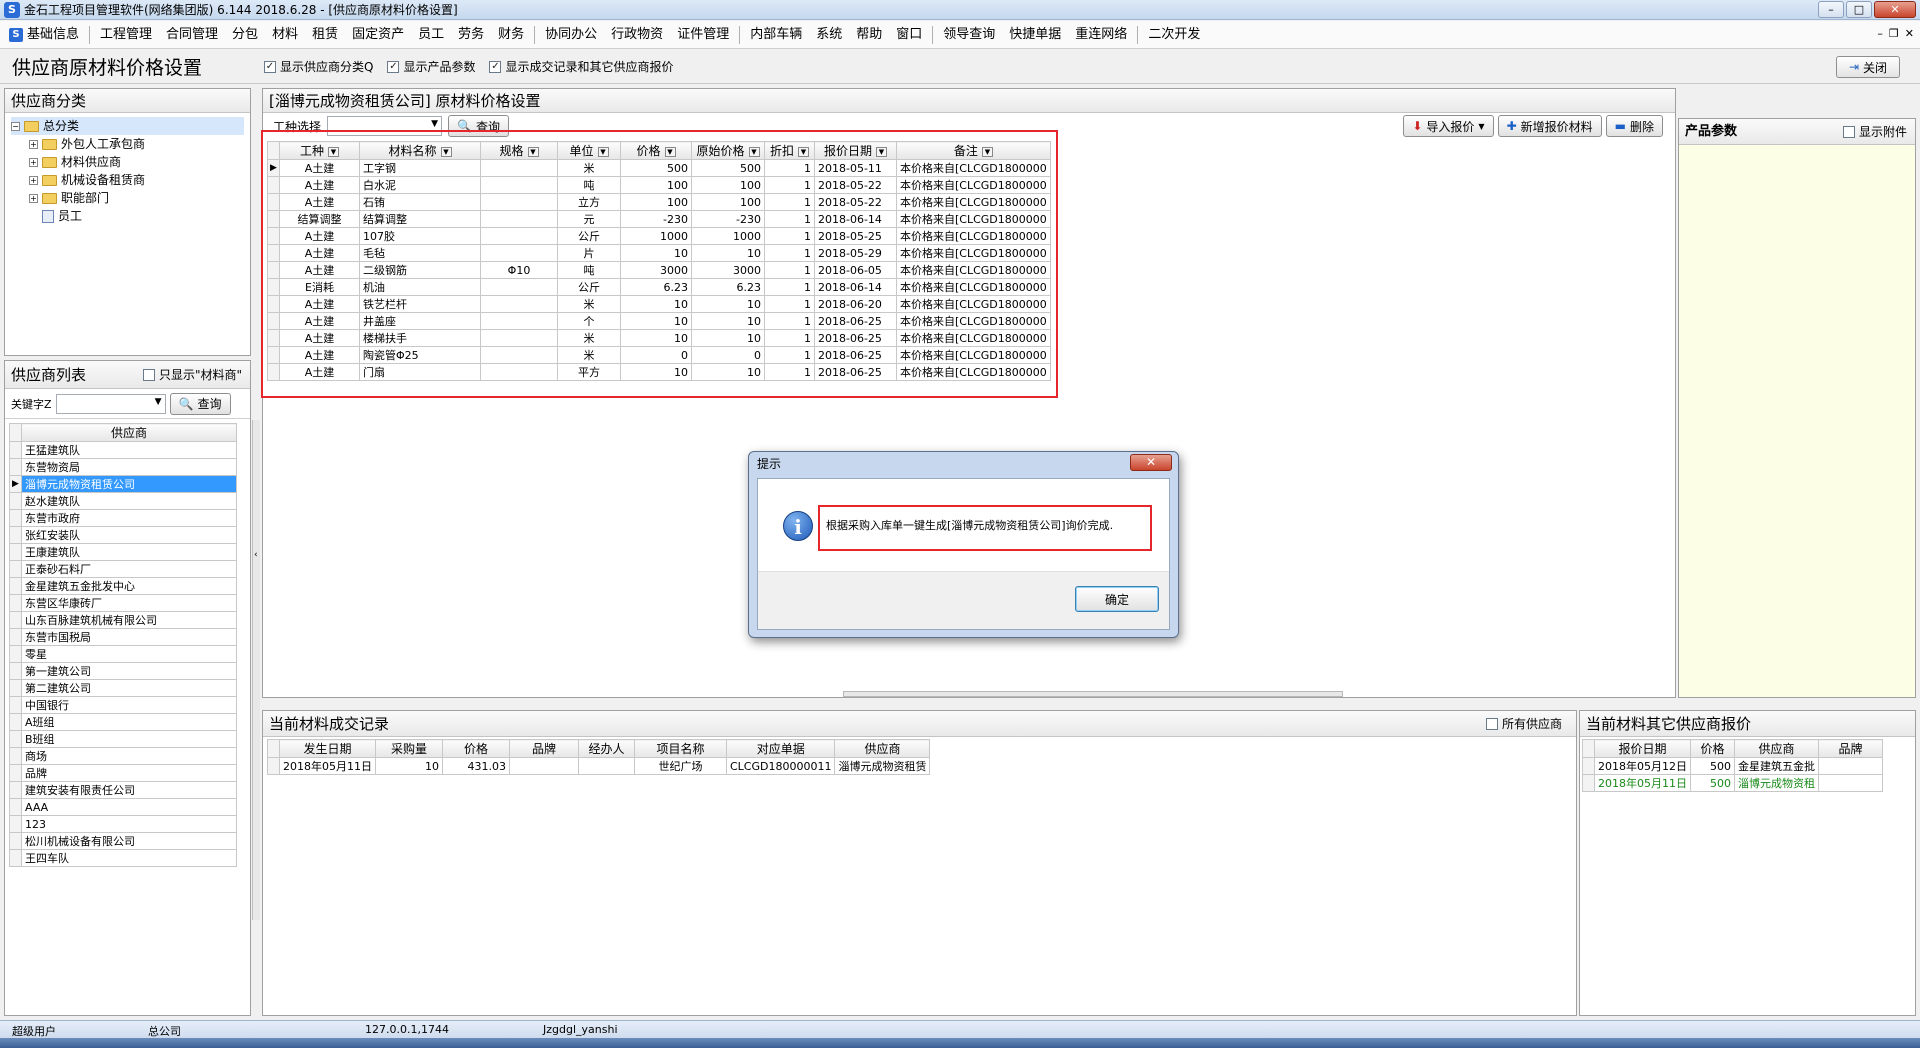 The image size is (1920, 1048). What do you see at coordinates (127, 126) in the screenshot?
I see `tree-root: − 总分类` at bounding box center [127, 126].